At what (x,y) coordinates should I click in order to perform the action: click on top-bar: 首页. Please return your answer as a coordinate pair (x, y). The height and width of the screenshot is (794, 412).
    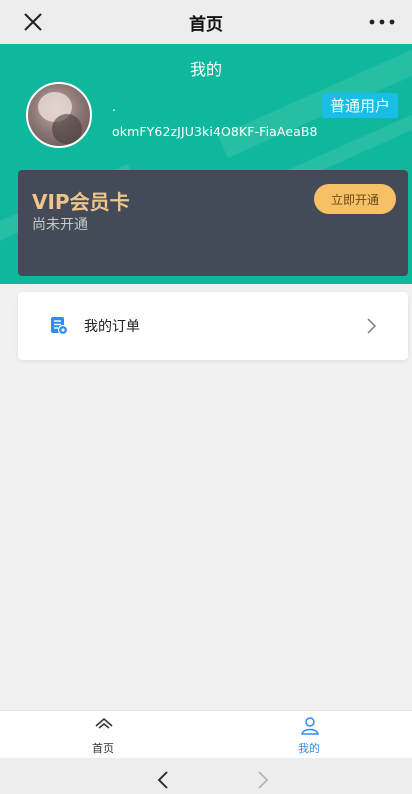
    Looking at the image, I should click on (206, 22).